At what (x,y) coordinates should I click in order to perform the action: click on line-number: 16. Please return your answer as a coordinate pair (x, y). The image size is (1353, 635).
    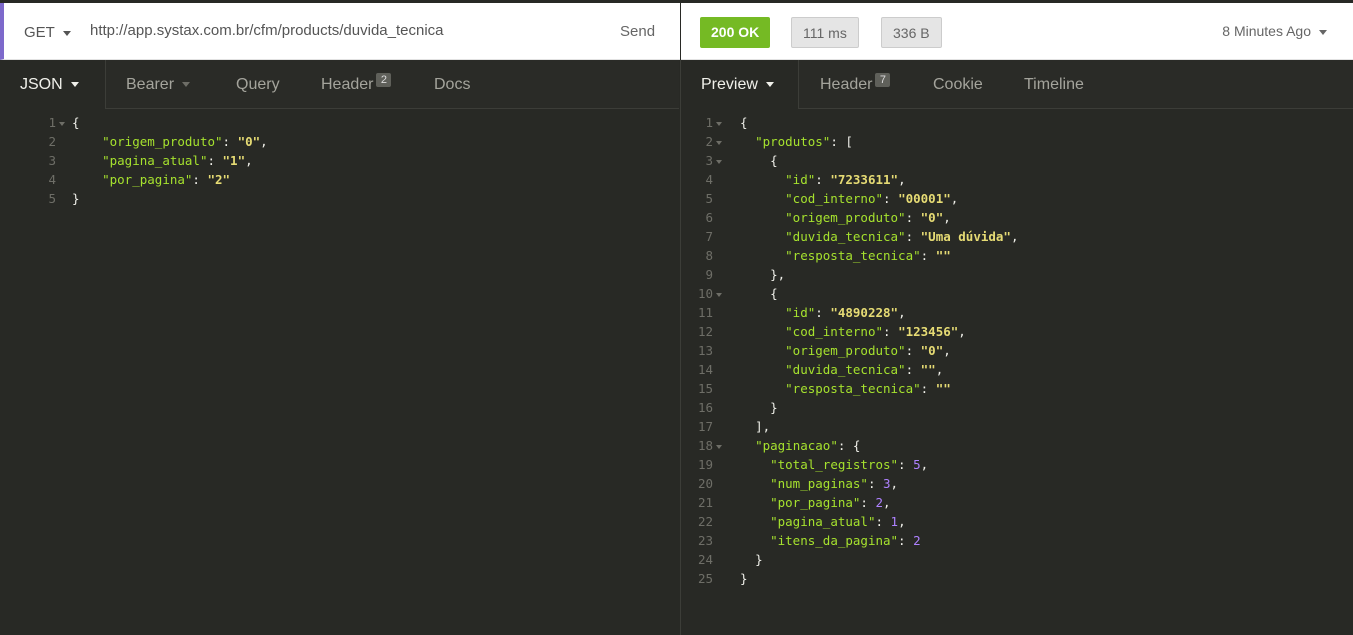
    Looking at the image, I should click on (705, 407).